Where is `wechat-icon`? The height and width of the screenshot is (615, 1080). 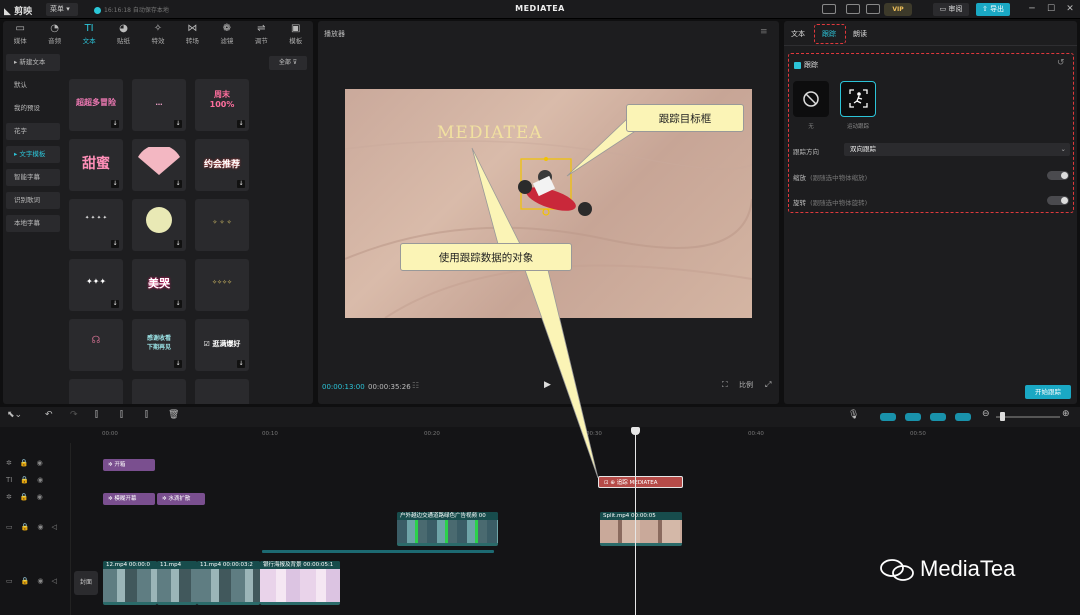 wechat-icon is located at coordinates (897, 570).